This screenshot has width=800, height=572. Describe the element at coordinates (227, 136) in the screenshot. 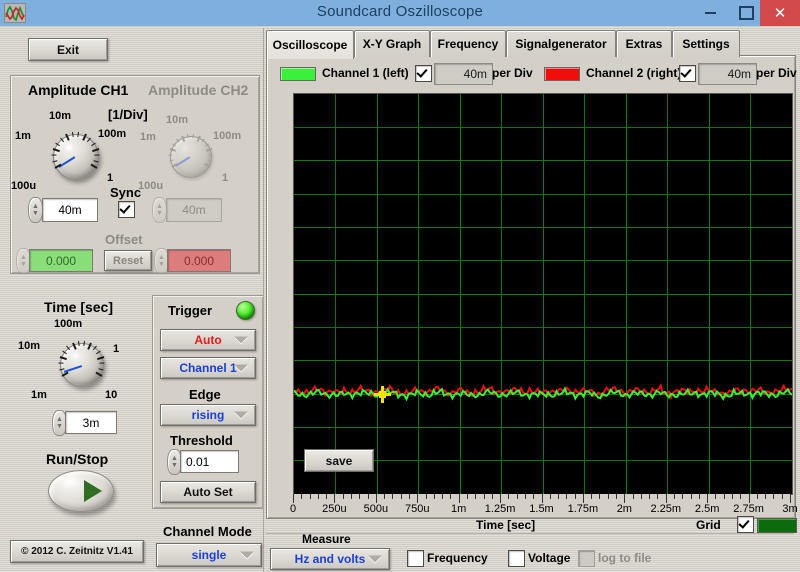

I see `ch2-scale-100m: 100m` at that location.